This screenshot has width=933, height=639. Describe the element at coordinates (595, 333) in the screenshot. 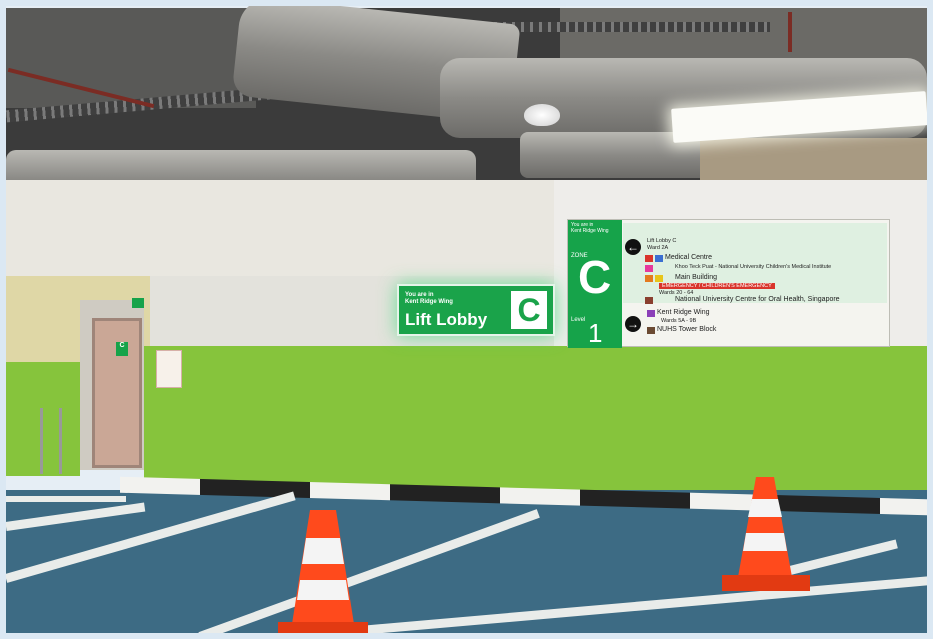

I see `level-number: 1` at that location.